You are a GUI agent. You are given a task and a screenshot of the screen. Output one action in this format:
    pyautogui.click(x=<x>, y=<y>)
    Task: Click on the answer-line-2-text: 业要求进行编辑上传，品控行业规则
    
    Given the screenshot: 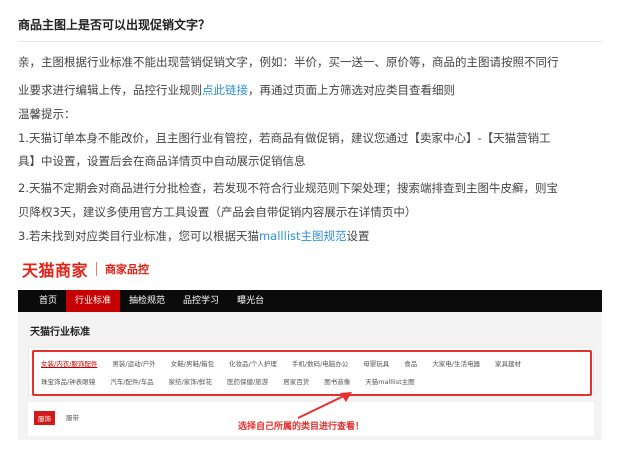 What is the action you would take?
    pyautogui.click(x=110, y=90)
    